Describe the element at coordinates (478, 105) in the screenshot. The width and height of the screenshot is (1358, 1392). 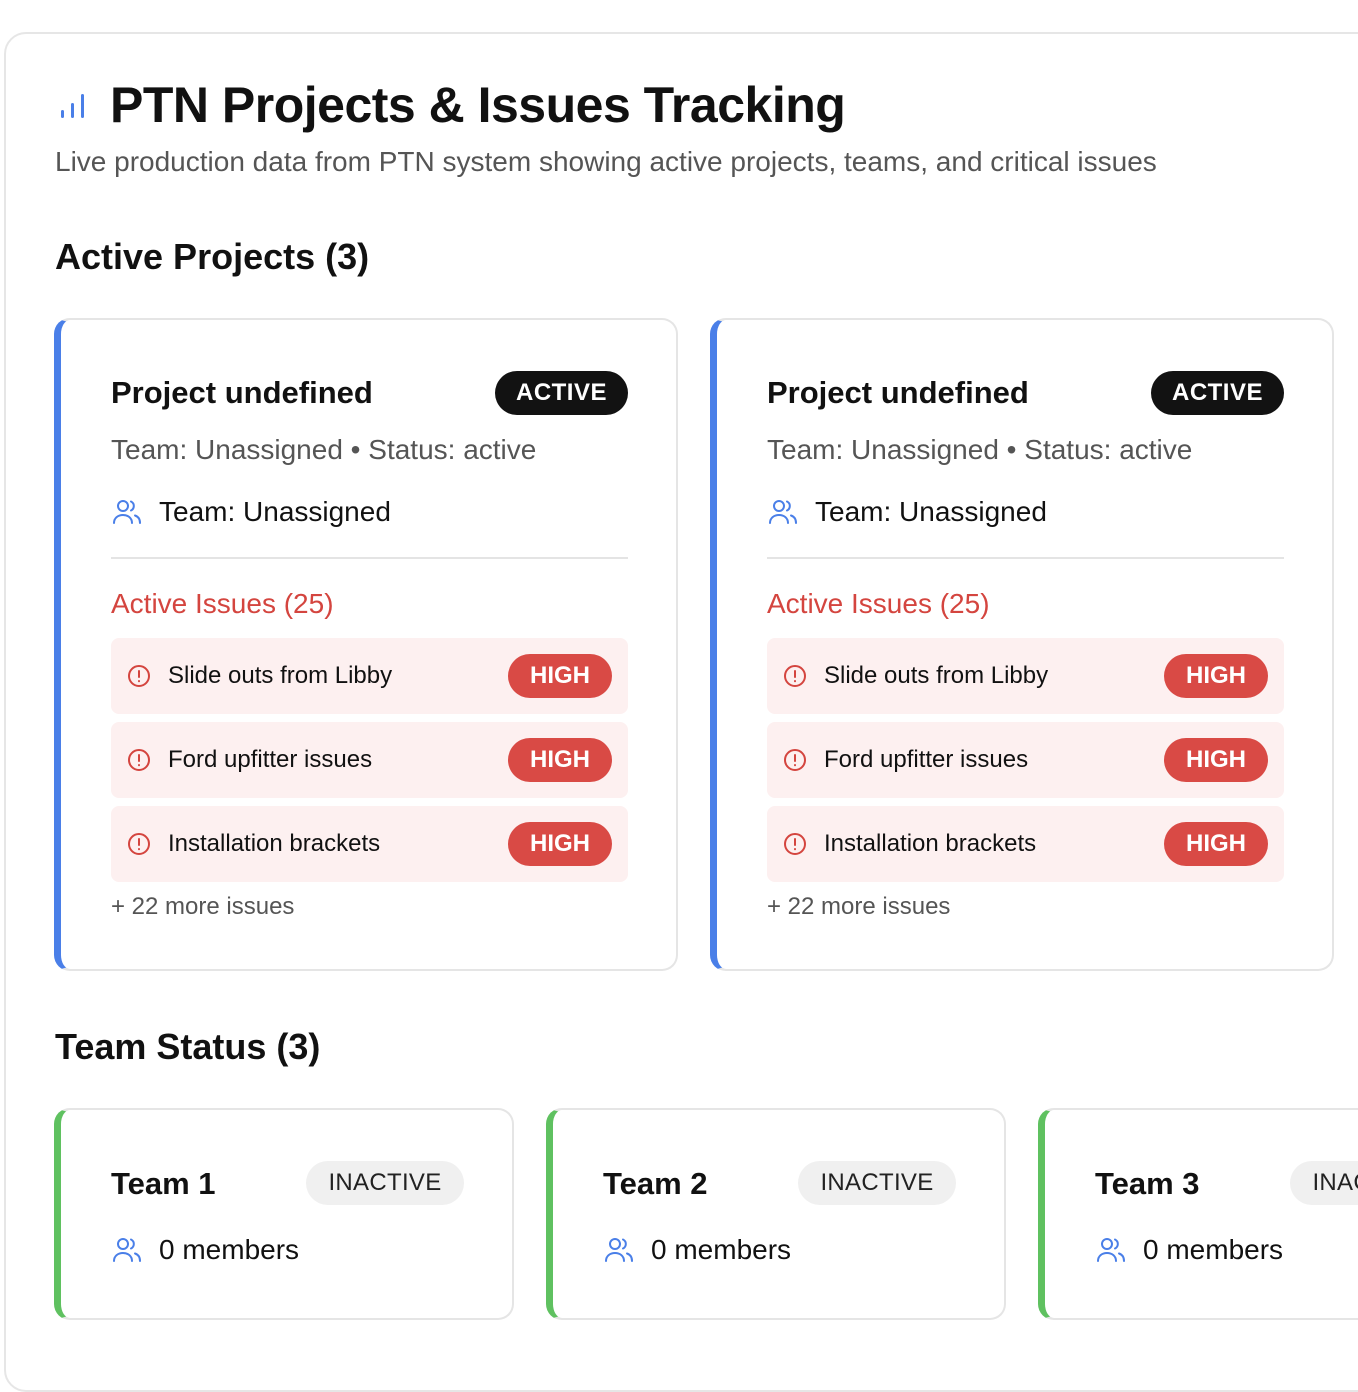
I see `page-title: PTN Projects & Issues Tracking` at that location.